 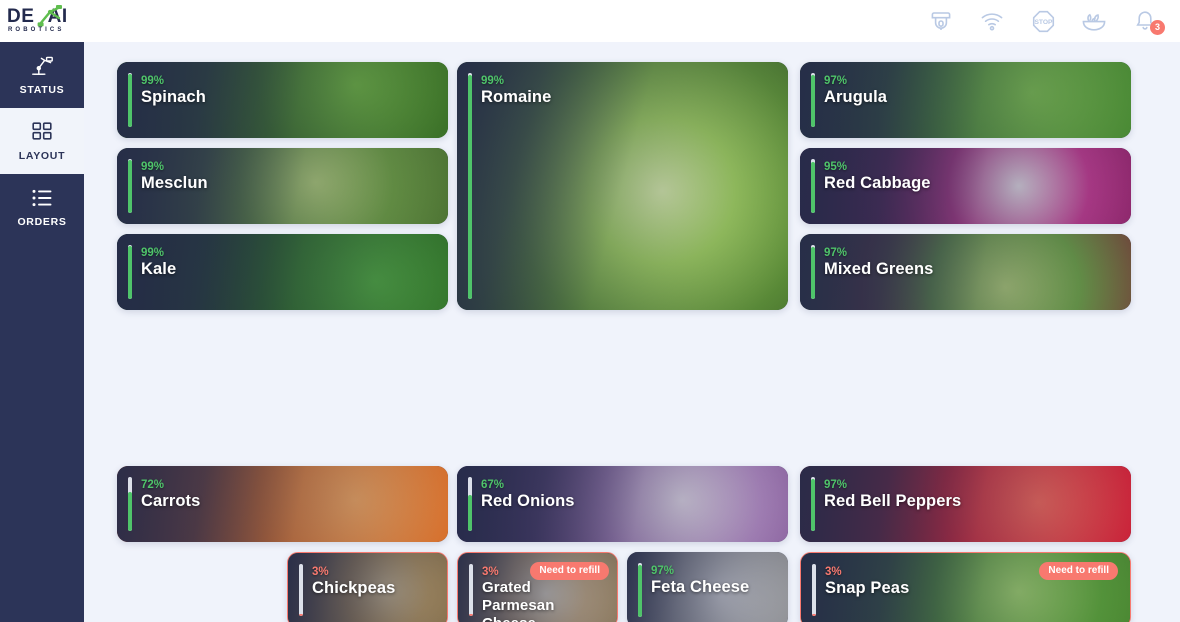 I want to click on ingredient-name: Feta Cheese, so click(x=700, y=587).